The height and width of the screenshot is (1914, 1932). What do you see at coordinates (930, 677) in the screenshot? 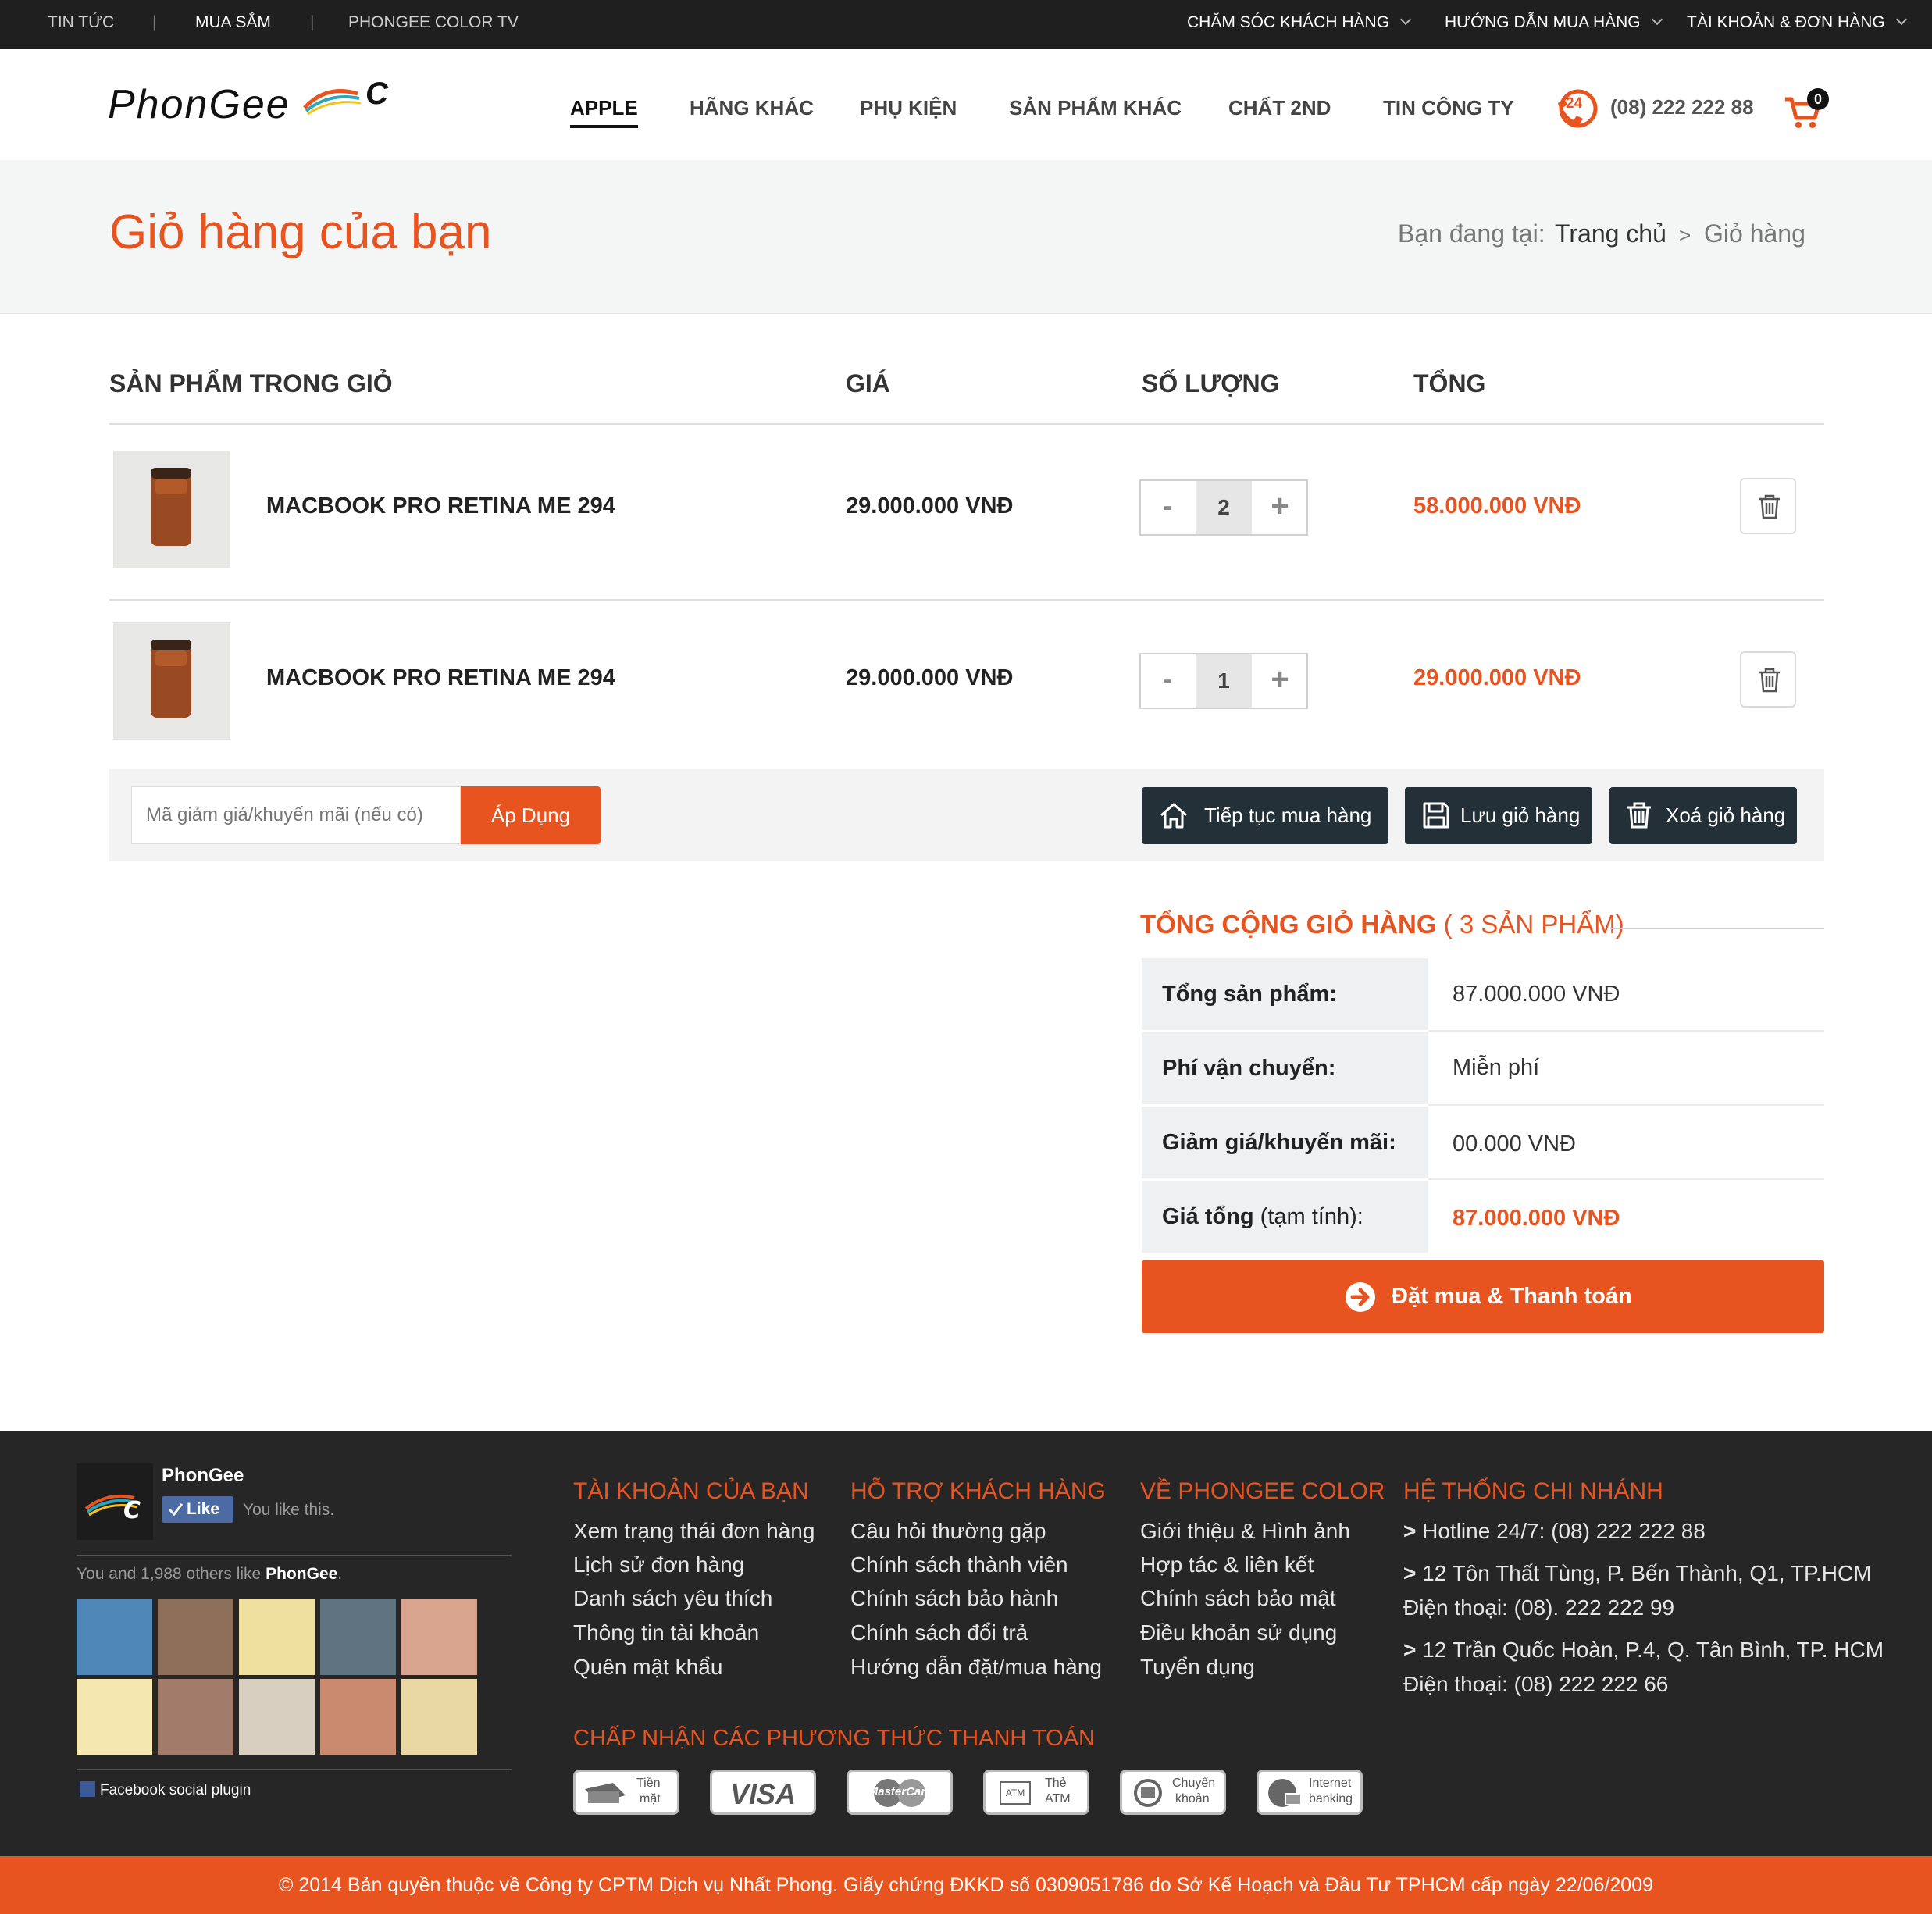
I see `product-price: 29.000.000 VNĐ` at bounding box center [930, 677].